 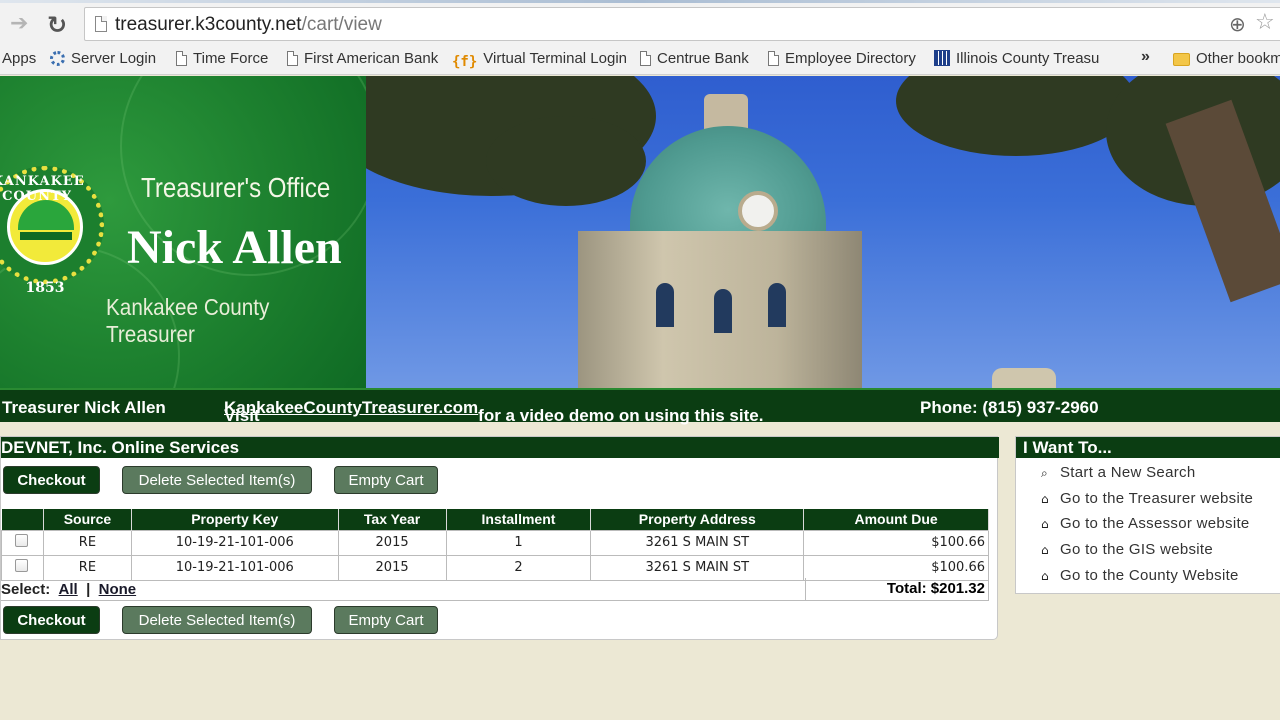 I want to click on side-item-label: Go to the County Website, so click(x=1149, y=575).